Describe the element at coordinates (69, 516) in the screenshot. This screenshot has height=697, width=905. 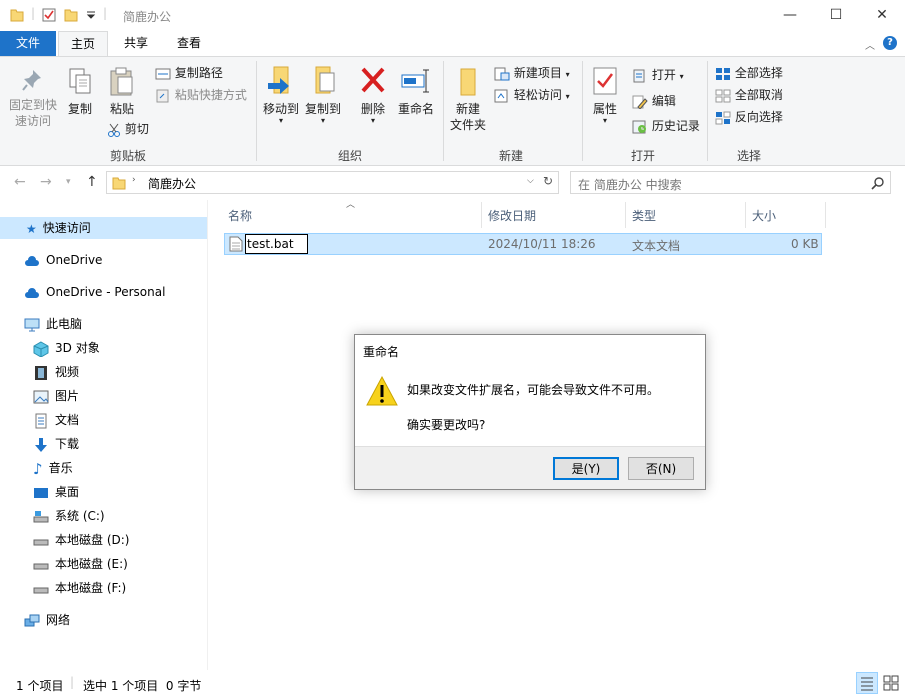
I see `nav-item-drive-c: 系统 (C:)` at that location.